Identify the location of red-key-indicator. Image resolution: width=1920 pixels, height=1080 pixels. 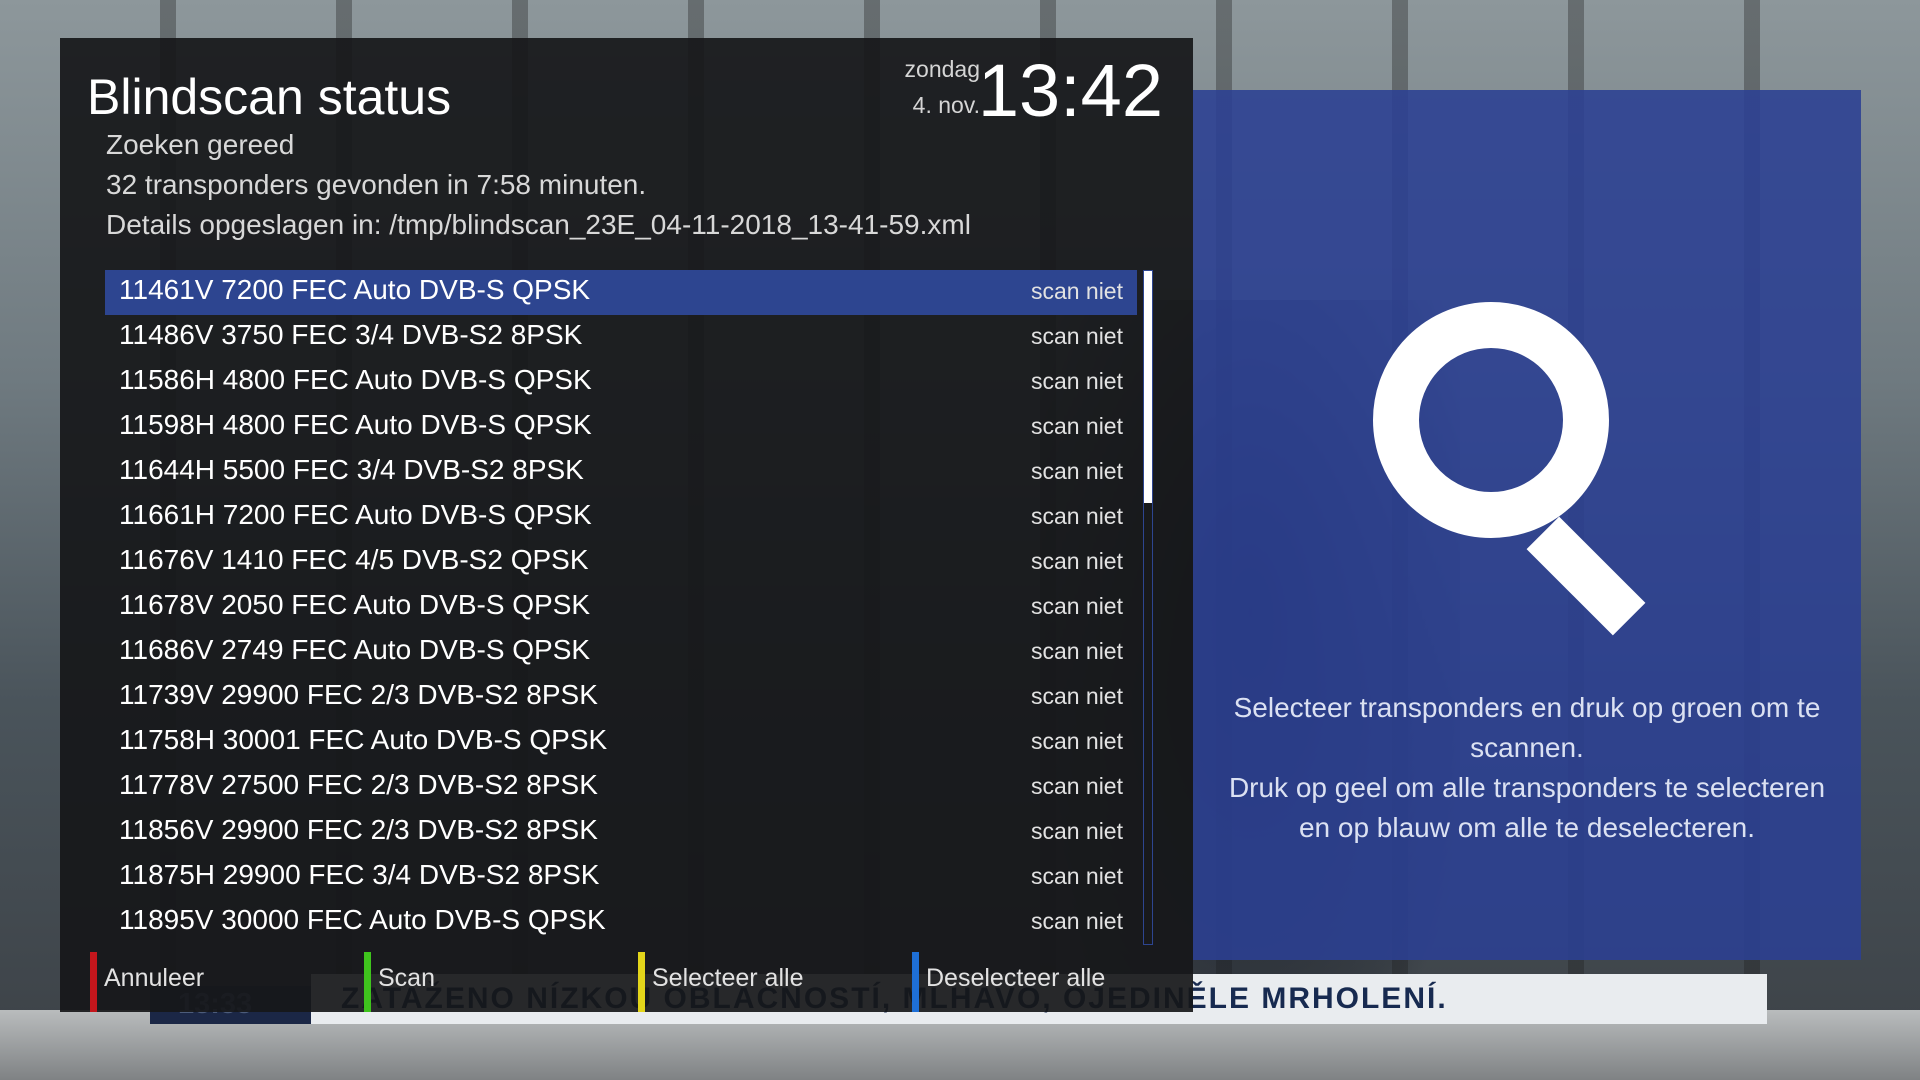
(93, 982).